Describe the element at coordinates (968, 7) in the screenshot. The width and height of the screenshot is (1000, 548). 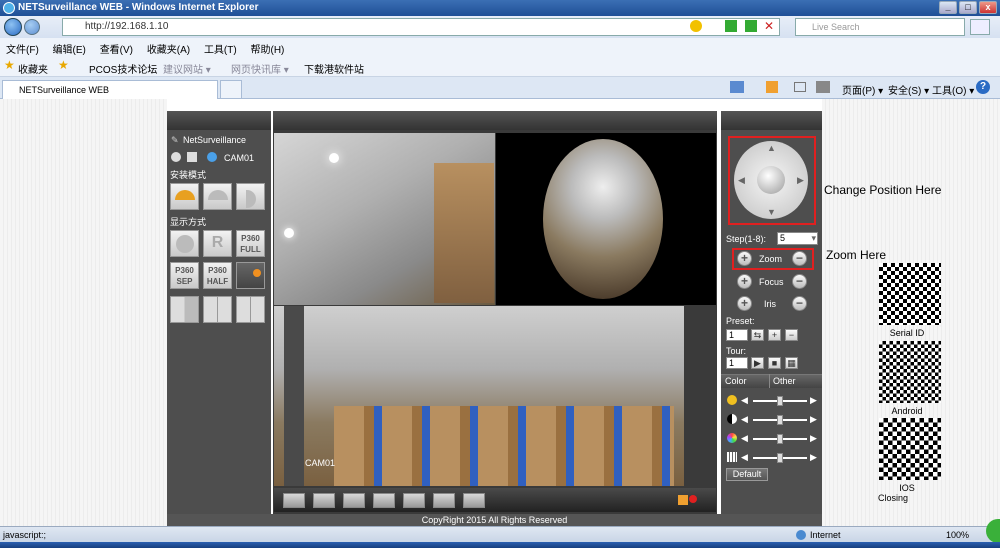
I see `maximize-button: □` at that location.